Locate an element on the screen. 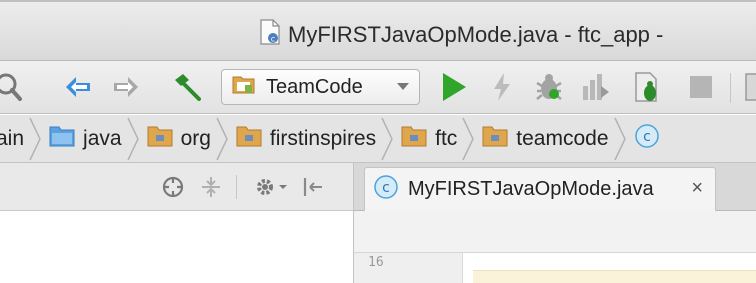 The width and height of the screenshot is (756, 283). toolrow-divider is located at coordinates (236, 187).